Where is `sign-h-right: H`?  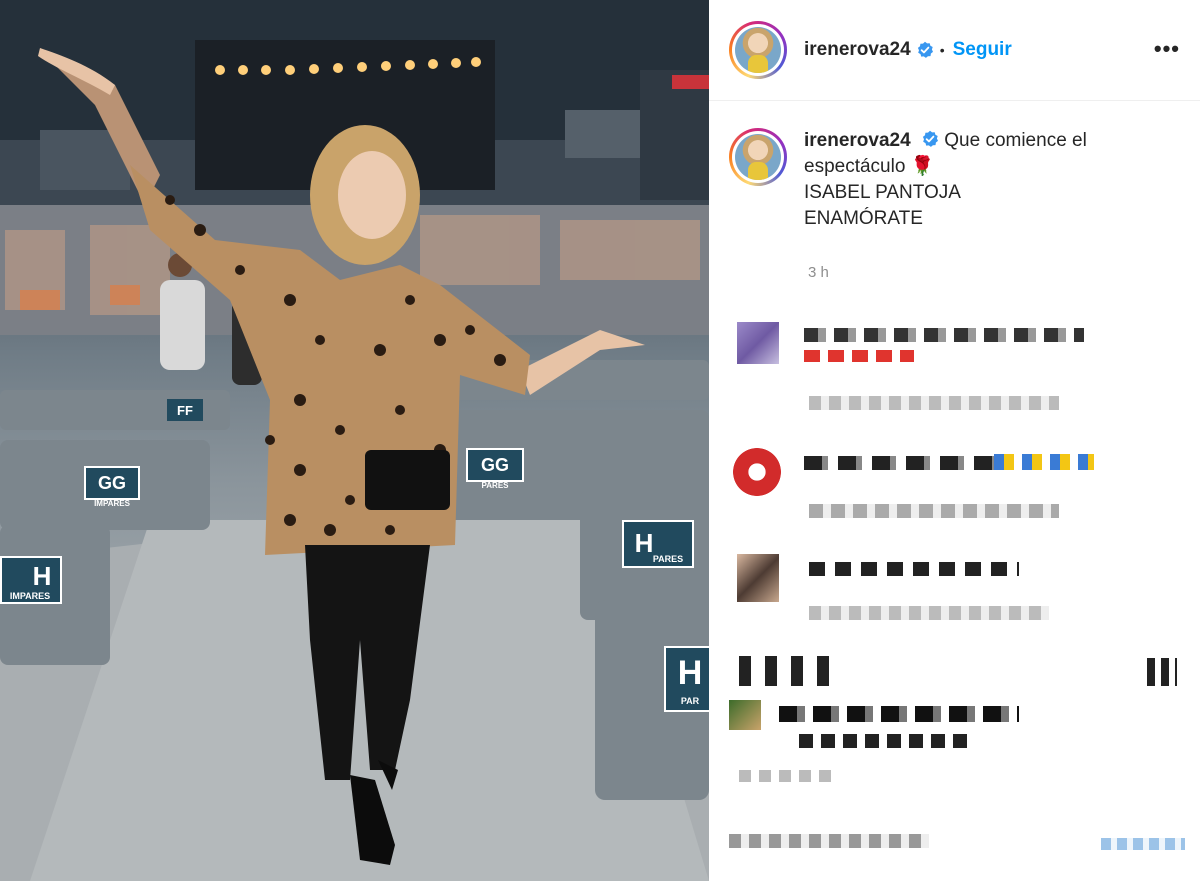
sign-h-right: H is located at coordinates (644, 543).